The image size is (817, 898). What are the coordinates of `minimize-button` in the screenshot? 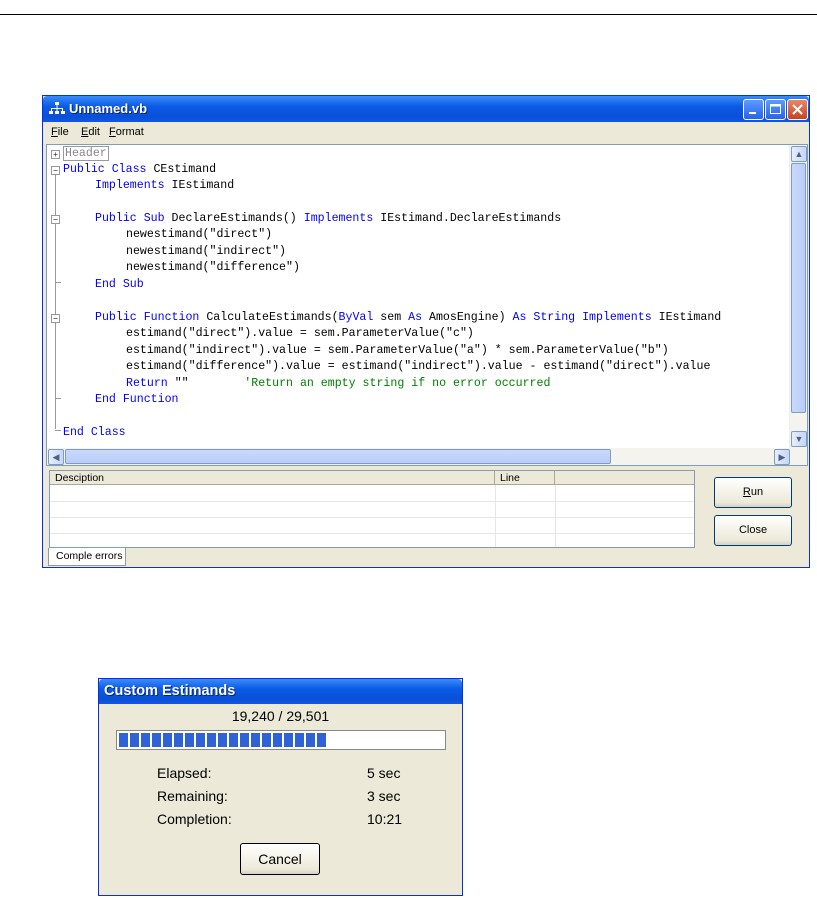 It's located at (753, 109).